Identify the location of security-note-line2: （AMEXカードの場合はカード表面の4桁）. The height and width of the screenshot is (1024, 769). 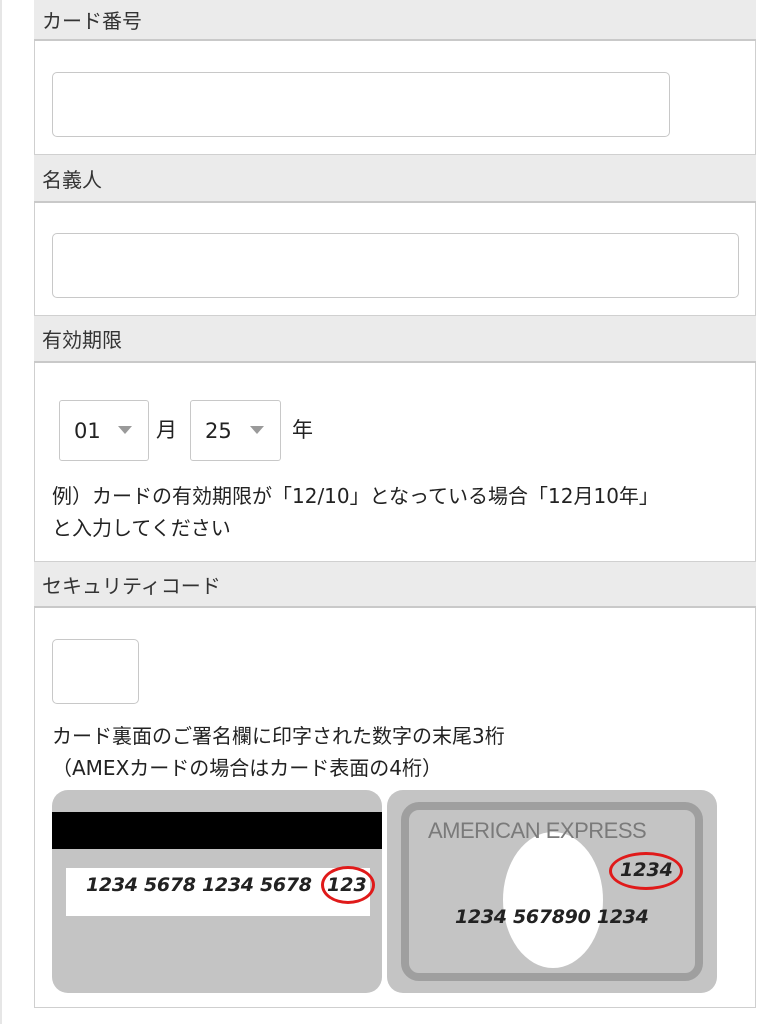
(247, 768).